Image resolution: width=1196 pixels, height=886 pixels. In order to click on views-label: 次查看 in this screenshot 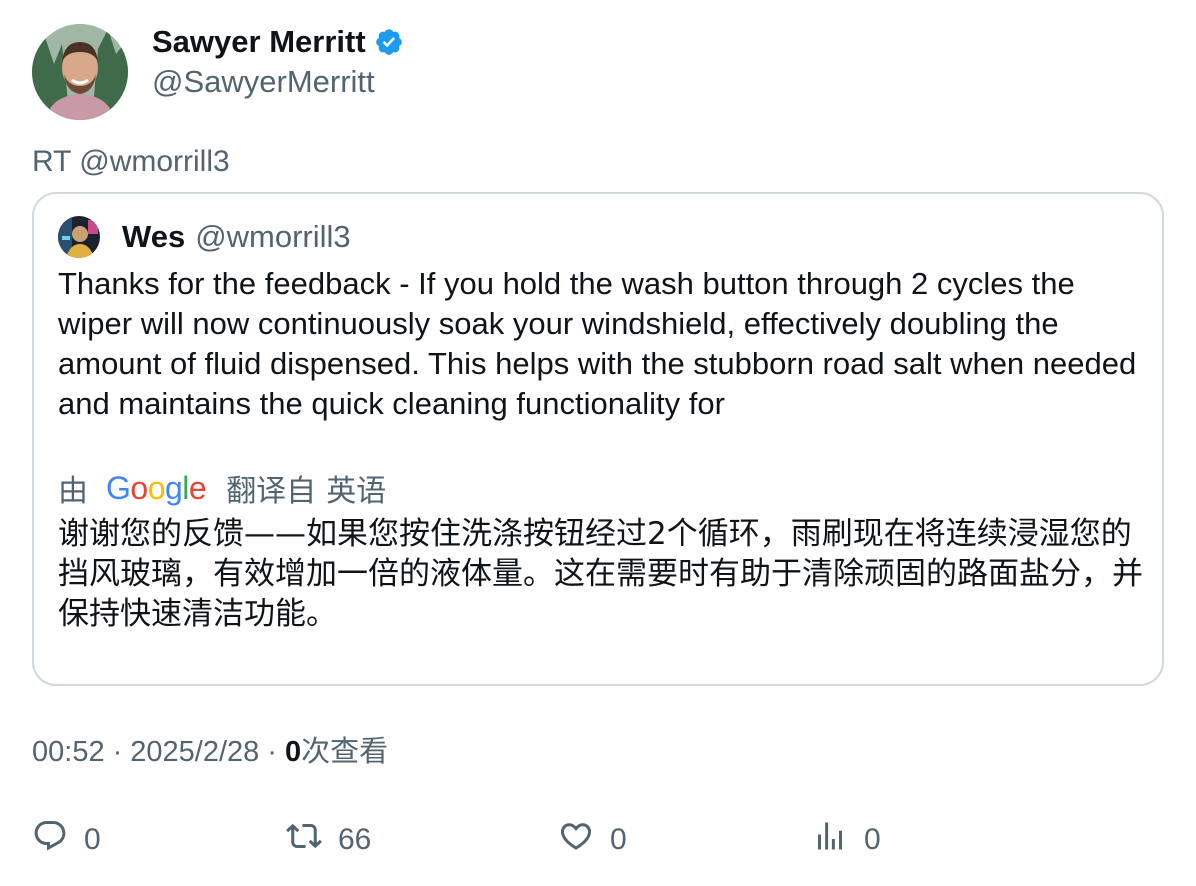, I will do `click(345, 752)`.